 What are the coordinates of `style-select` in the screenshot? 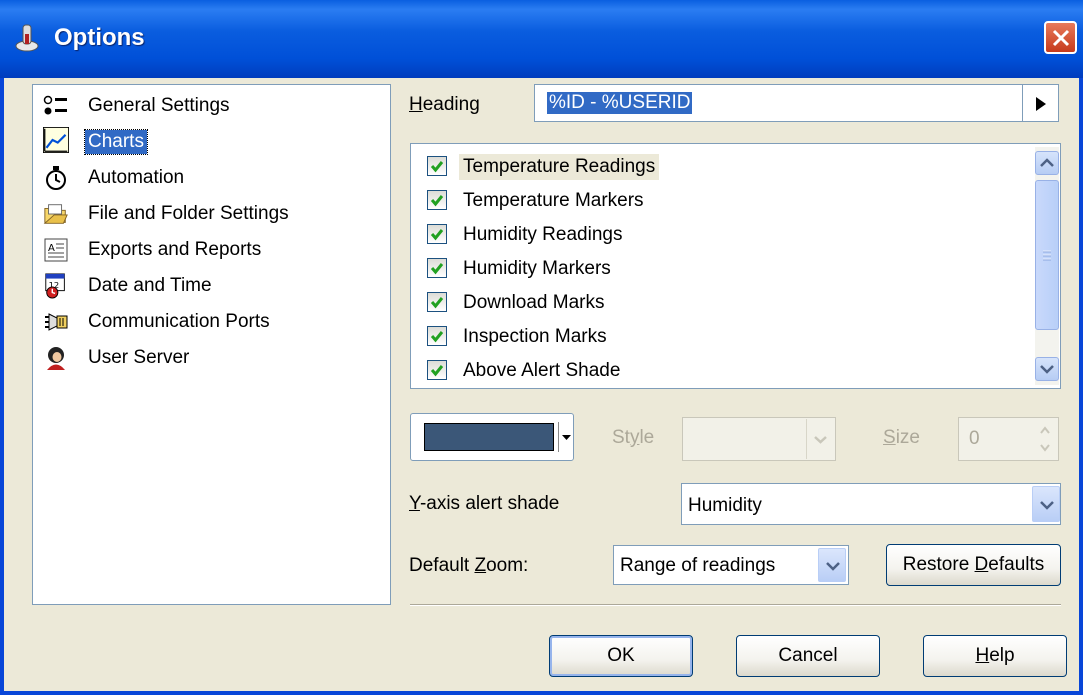 It's located at (759, 439).